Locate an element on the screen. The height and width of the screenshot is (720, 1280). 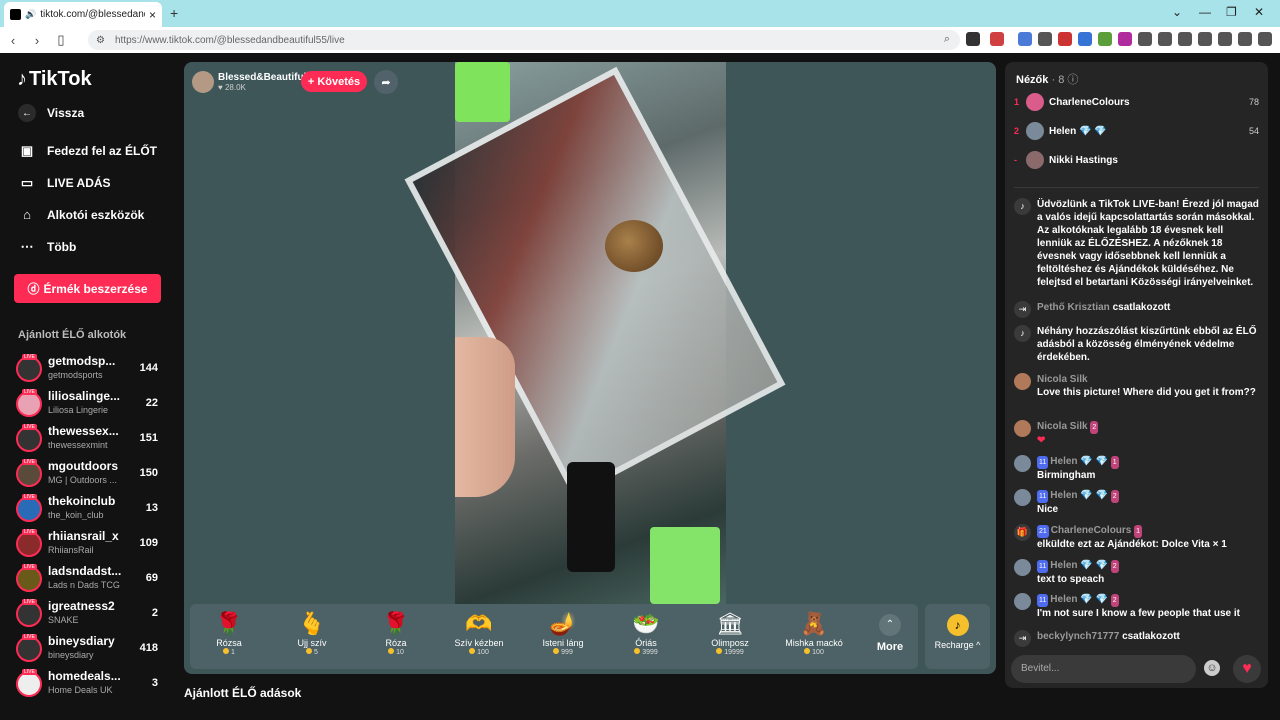
viewer-name: CharleneColours is located at coordinates (1089, 102).